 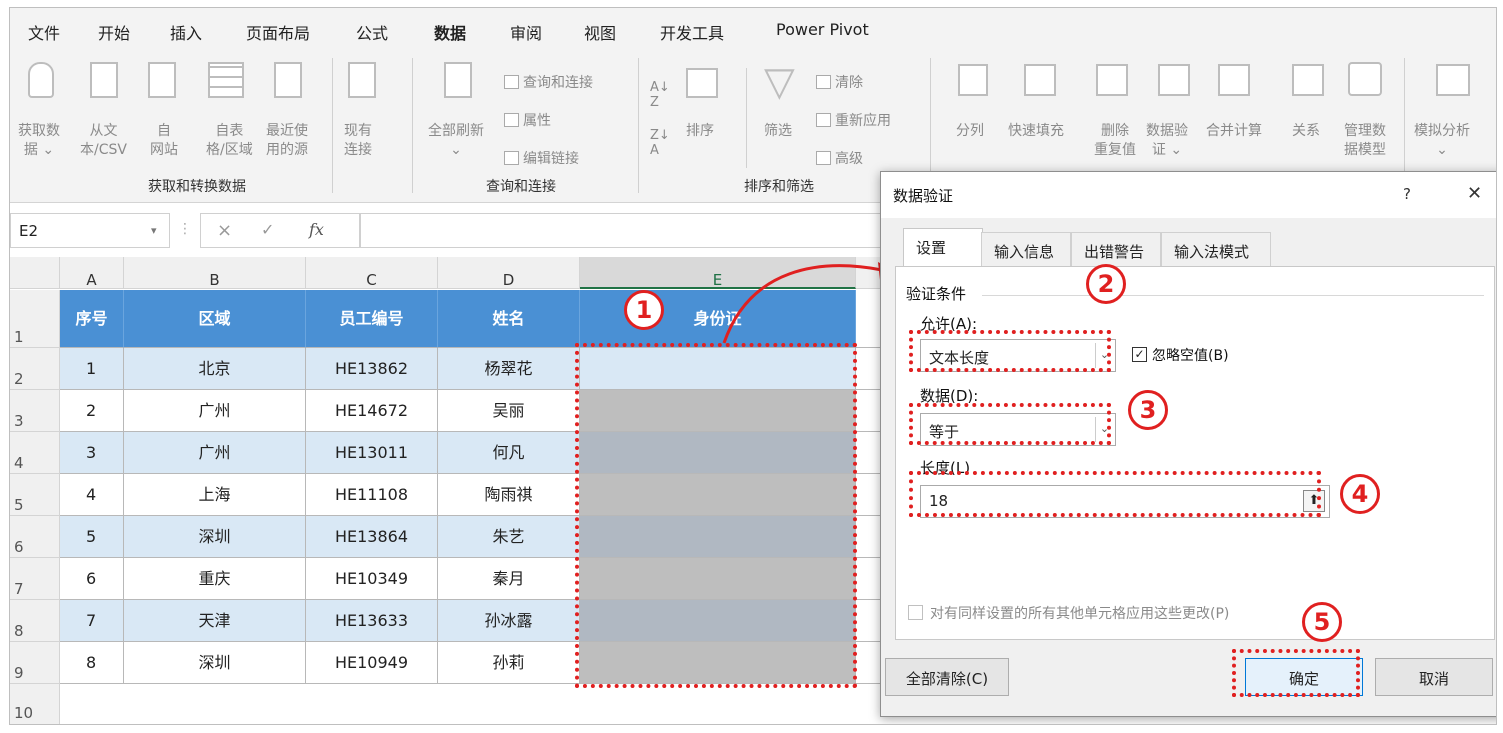 I want to click on existing-connections-button: 现有 连接, so click(x=358, y=141).